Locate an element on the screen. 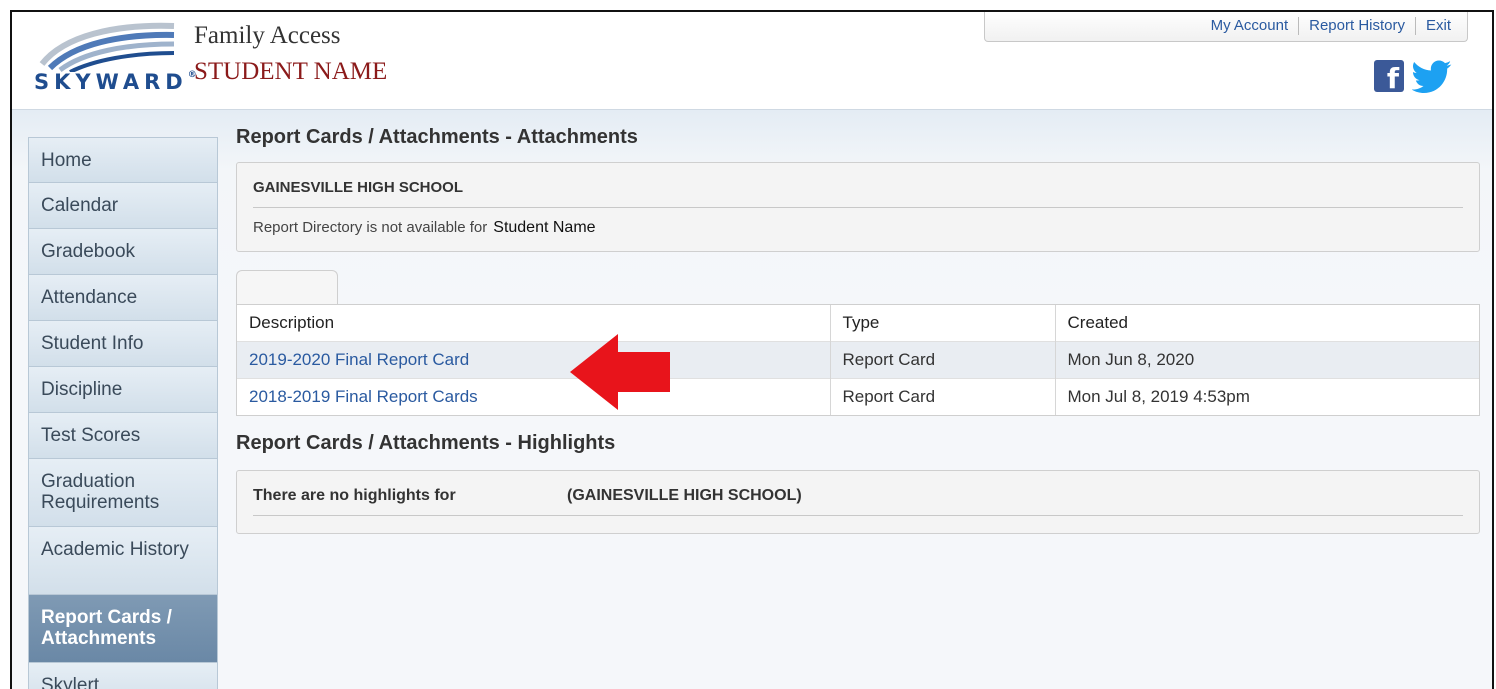 The width and height of the screenshot is (1496, 689). attachments-title: Report Cards / Attachments - Attachments is located at coordinates (437, 137).